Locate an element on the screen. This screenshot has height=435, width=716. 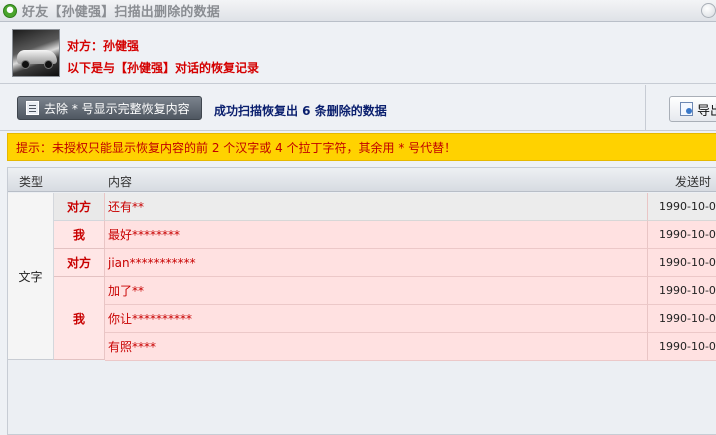
toolbar-divider is located at coordinates (645, 108).